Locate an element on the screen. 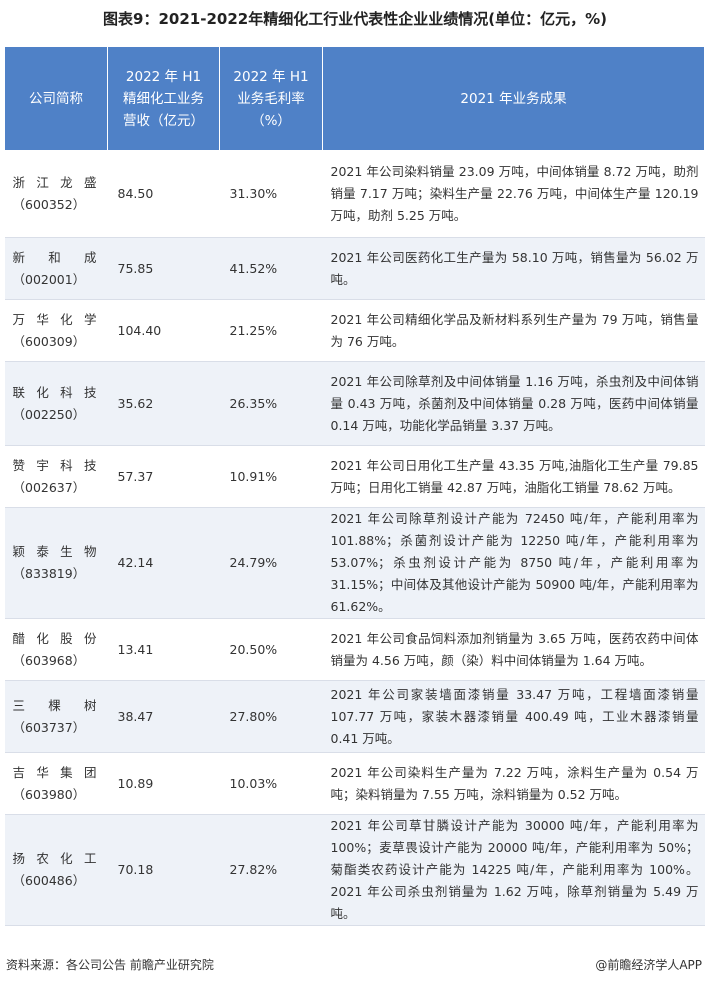  revenue-cell: 70.18 is located at coordinates (163, 870).